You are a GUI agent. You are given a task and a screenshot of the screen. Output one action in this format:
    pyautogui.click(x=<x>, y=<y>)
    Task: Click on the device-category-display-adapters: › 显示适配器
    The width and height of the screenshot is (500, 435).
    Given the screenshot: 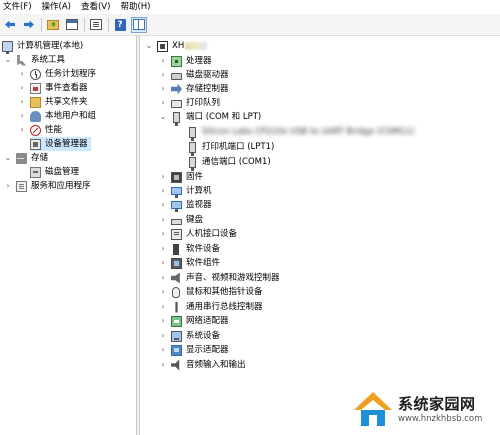 What is the action you would take?
    pyautogui.click(x=194, y=350)
    